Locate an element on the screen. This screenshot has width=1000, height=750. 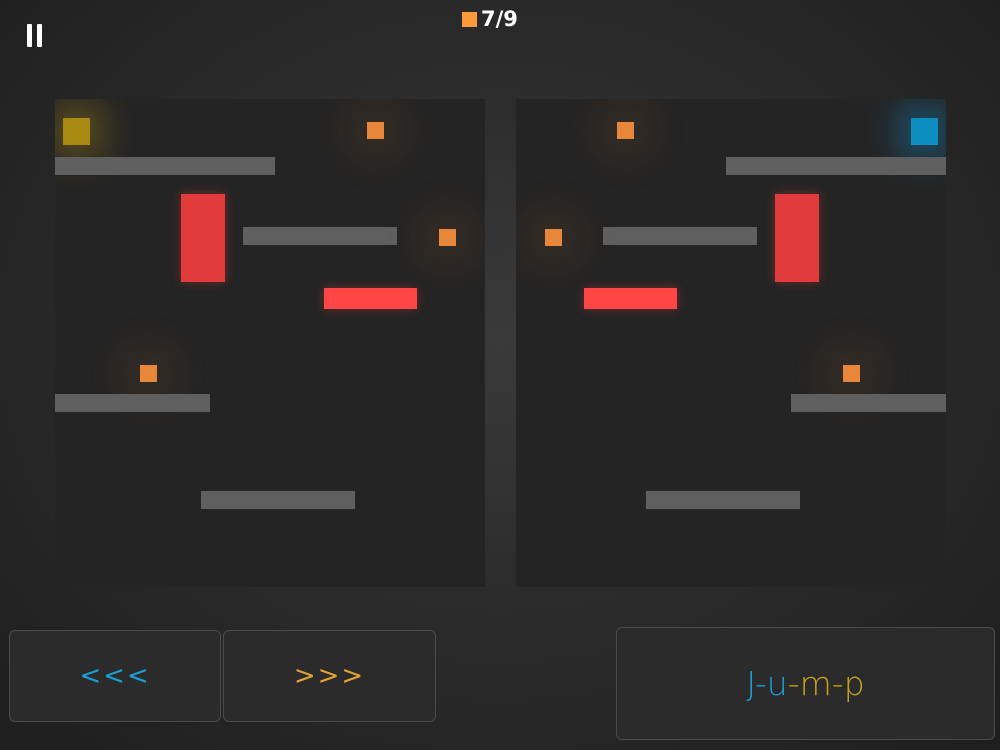
move-right-button: >>> is located at coordinates (329, 676).